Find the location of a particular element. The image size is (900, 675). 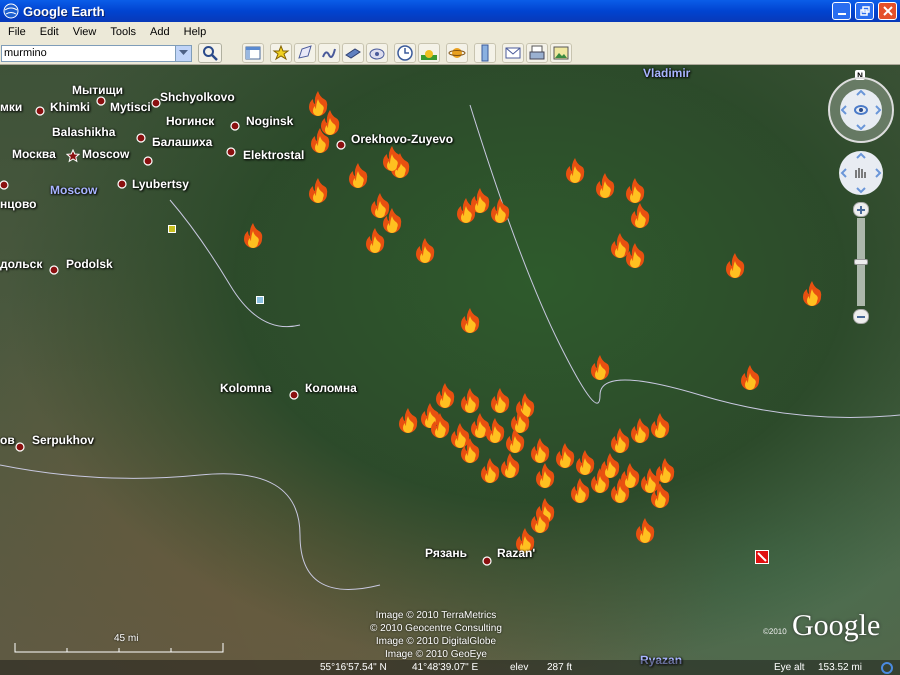

print-button is located at coordinates (537, 53).